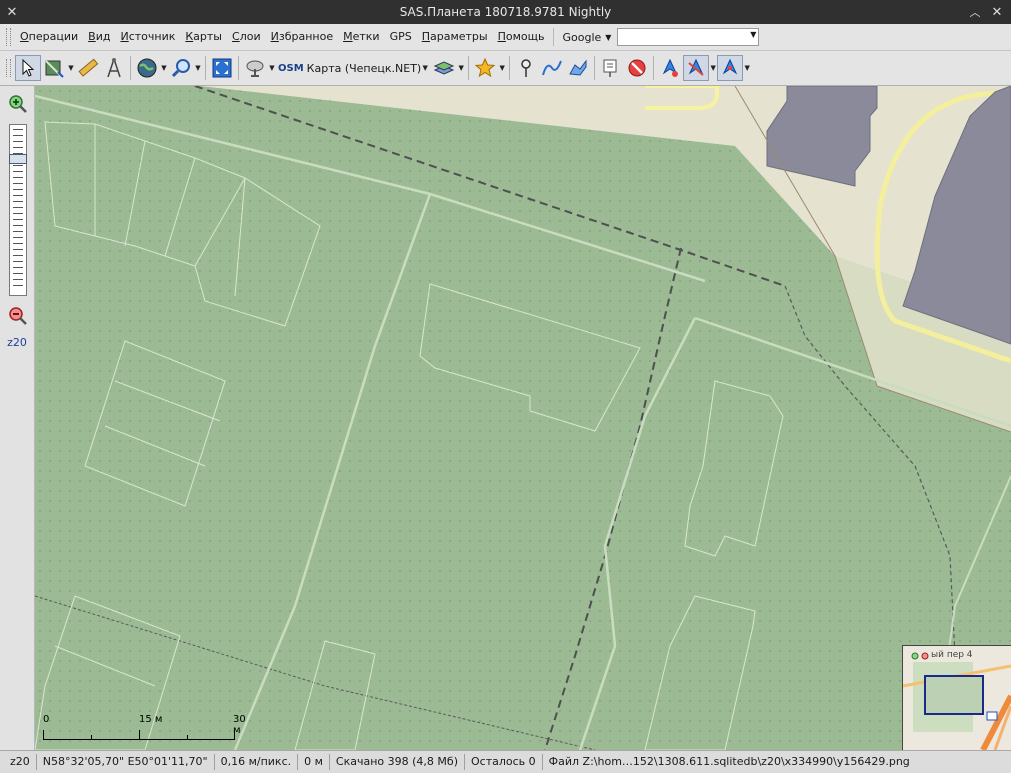 The image size is (1011, 773). Describe the element at coordinates (521, 37) in the screenshot. I see `menu-help: Помощь` at that location.